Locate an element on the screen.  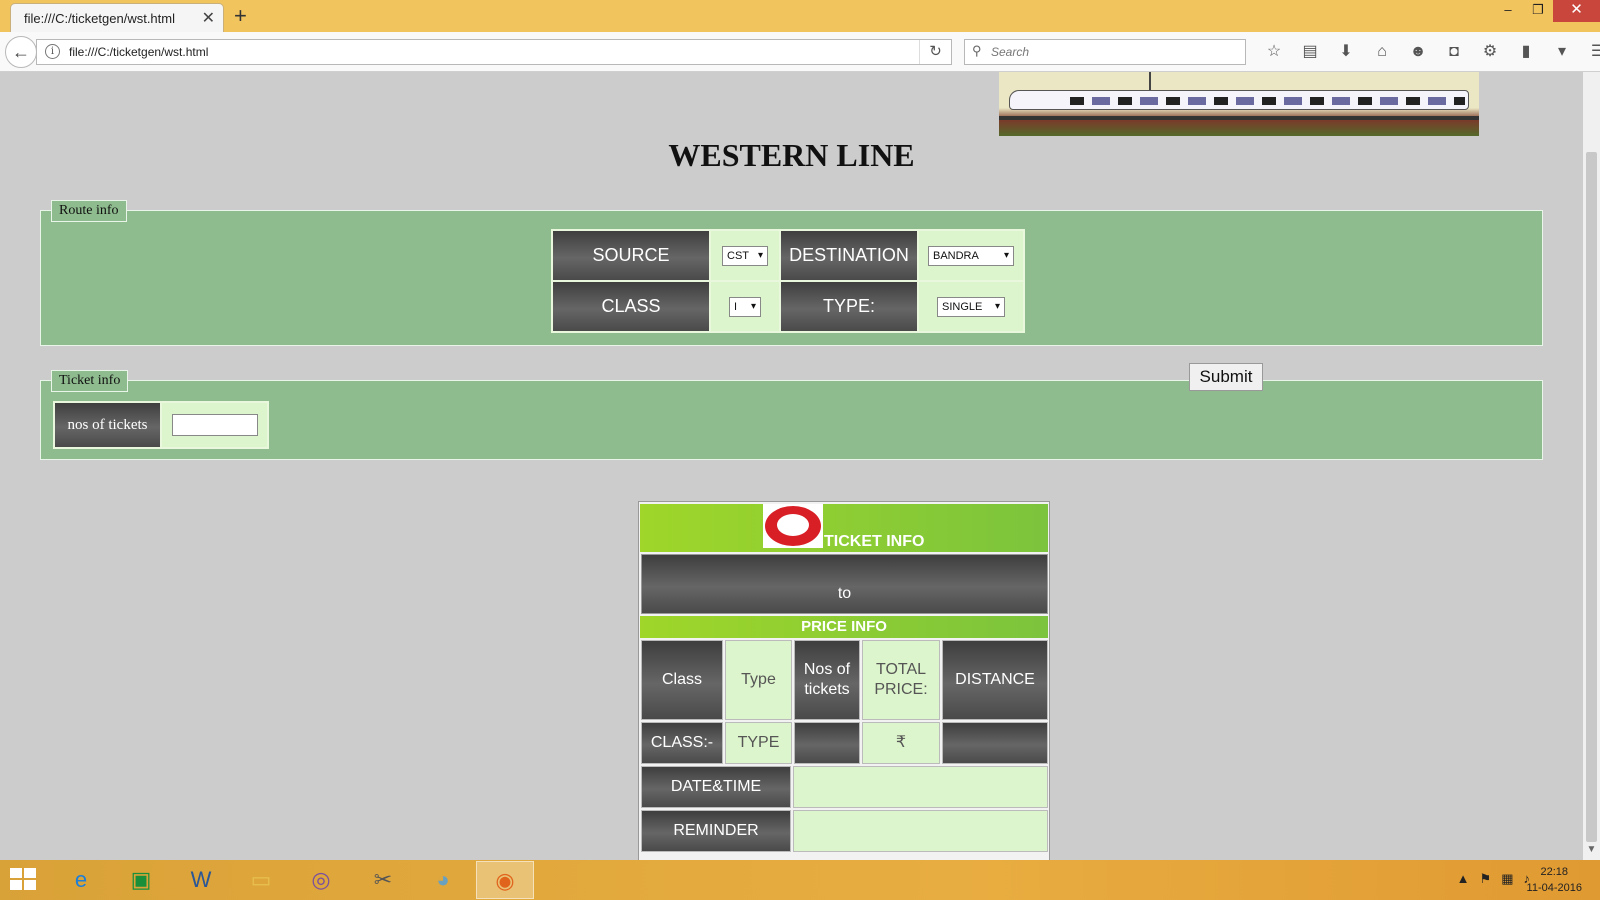
menu-icon: ☰ is located at coordinates (1590, 52).